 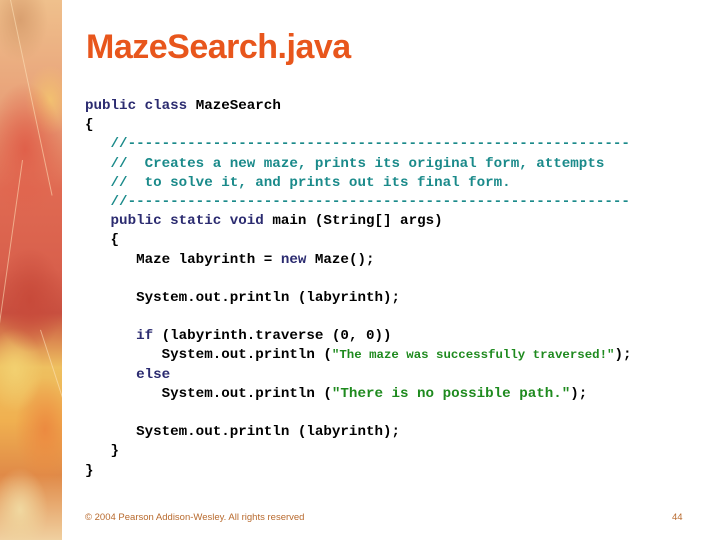 I want to click on code-keyword: static, so click(x=196, y=221).